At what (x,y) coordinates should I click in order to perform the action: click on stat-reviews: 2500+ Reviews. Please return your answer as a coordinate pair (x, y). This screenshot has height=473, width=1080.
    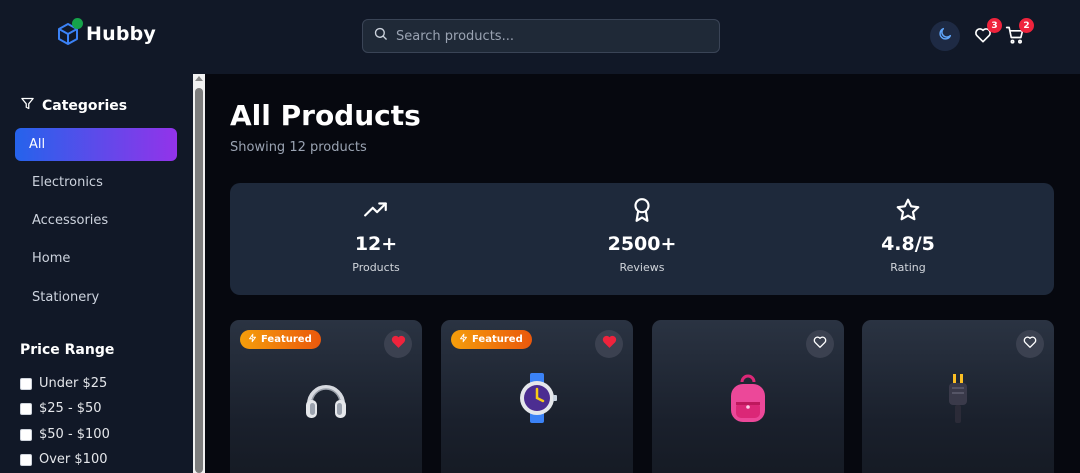
    Looking at the image, I should click on (642, 239).